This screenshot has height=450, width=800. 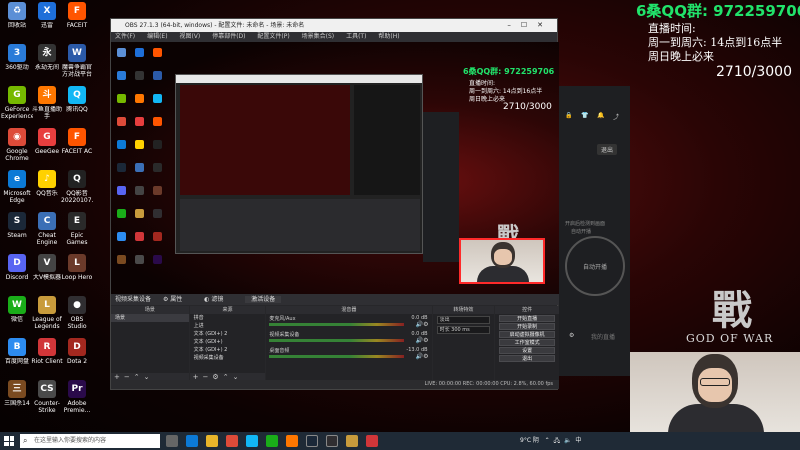 I want to click on lol-icon, so click(x=352, y=441).